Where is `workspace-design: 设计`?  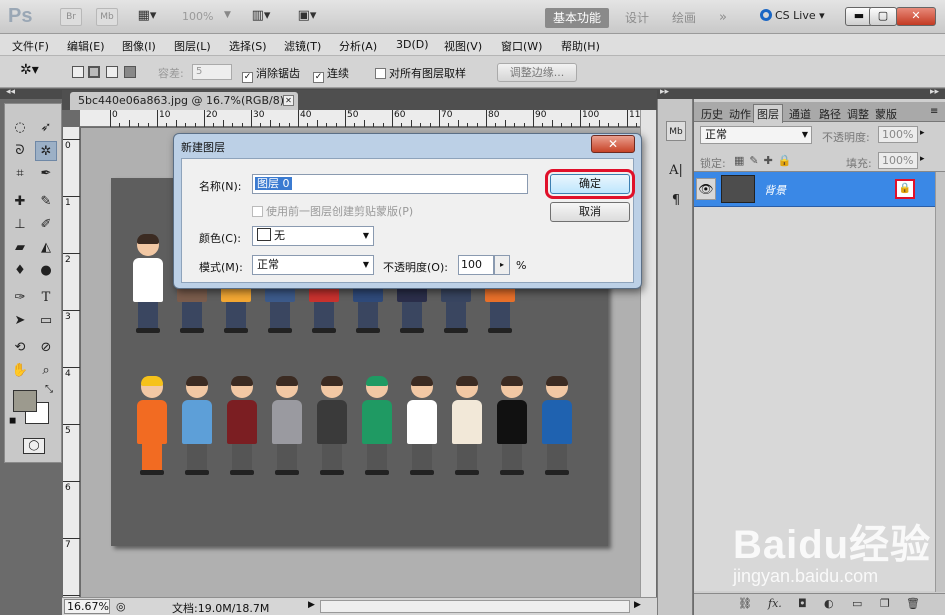
workspace-design: 设计 is located at coordinates (637, 18).